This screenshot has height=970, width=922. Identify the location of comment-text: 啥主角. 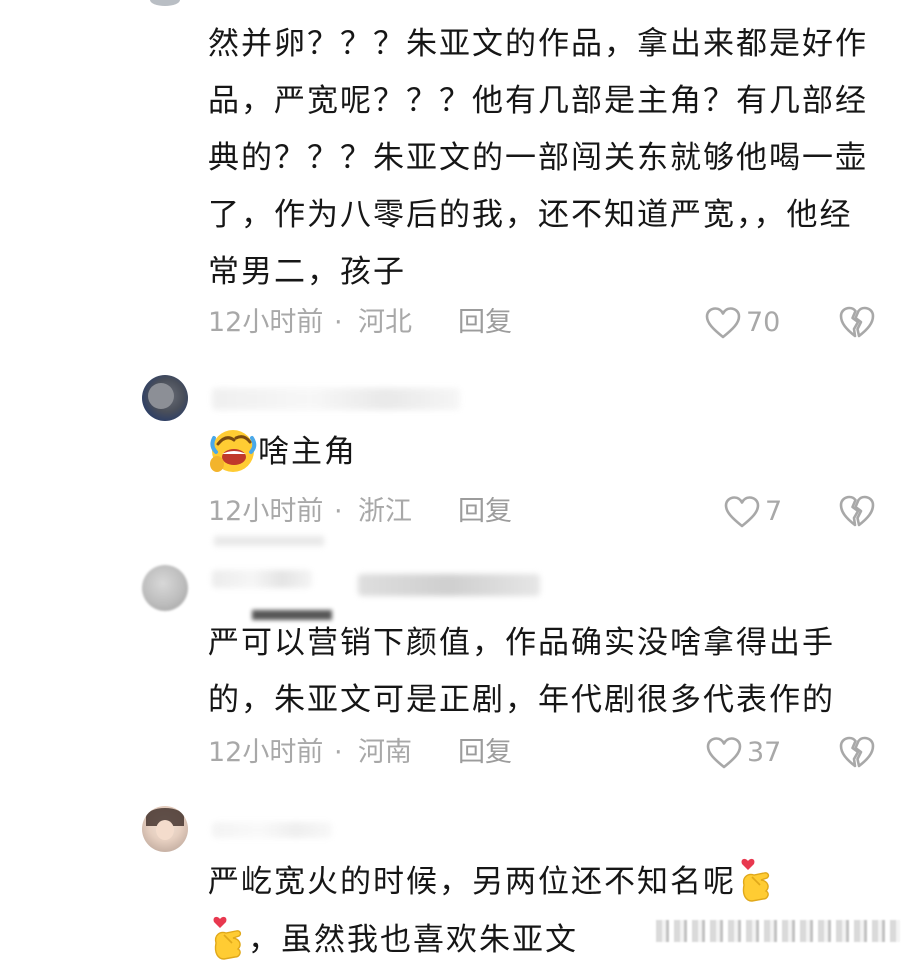
(307, 452).